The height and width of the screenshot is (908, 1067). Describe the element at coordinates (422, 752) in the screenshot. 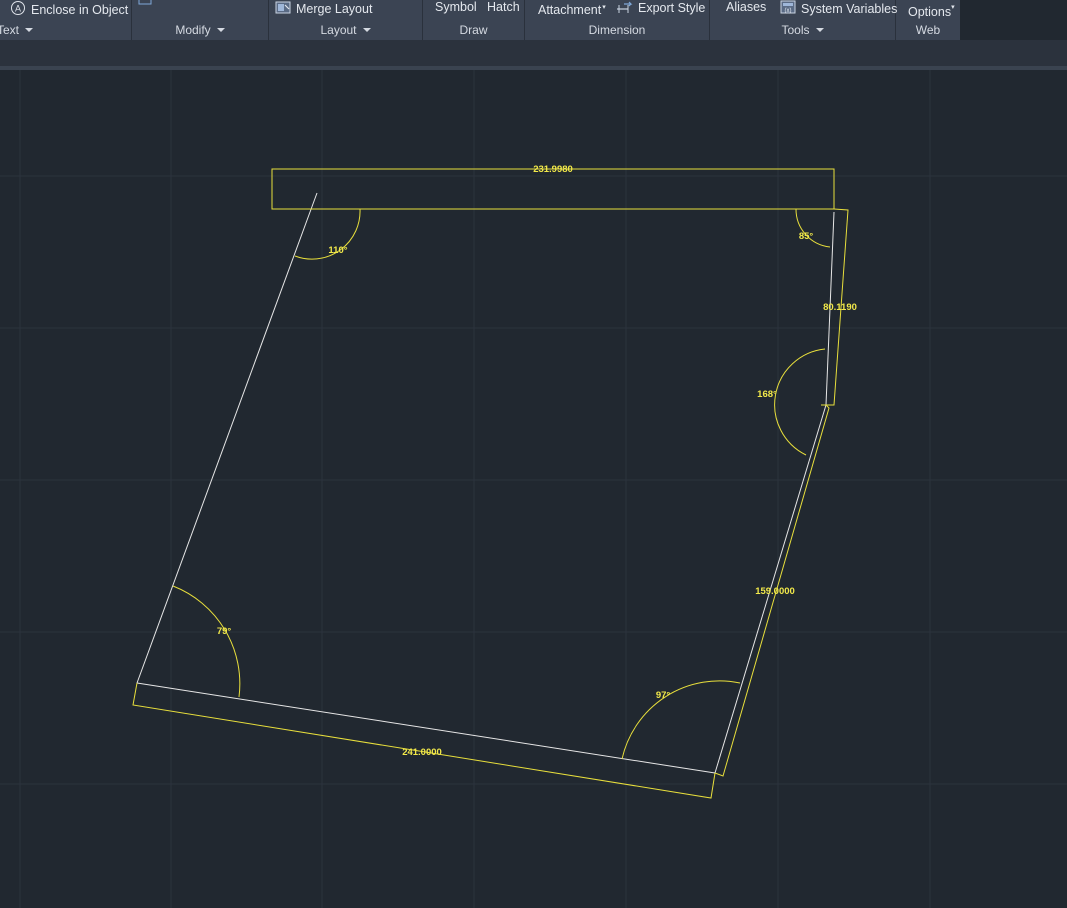

I see `dim-bottom-label: 241.0000` at that location.